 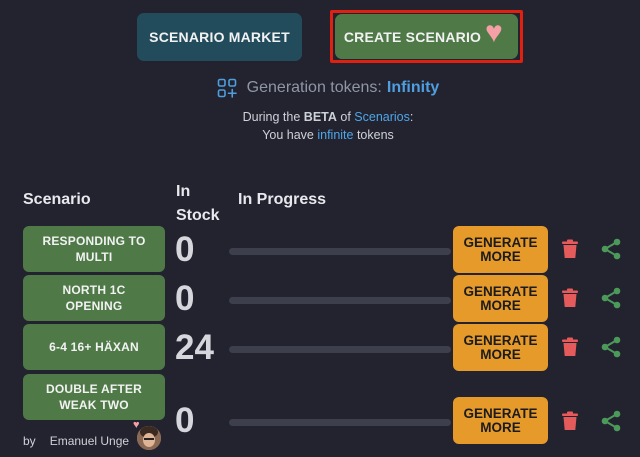 I want to click on avatar, so click(x=149, y=438).